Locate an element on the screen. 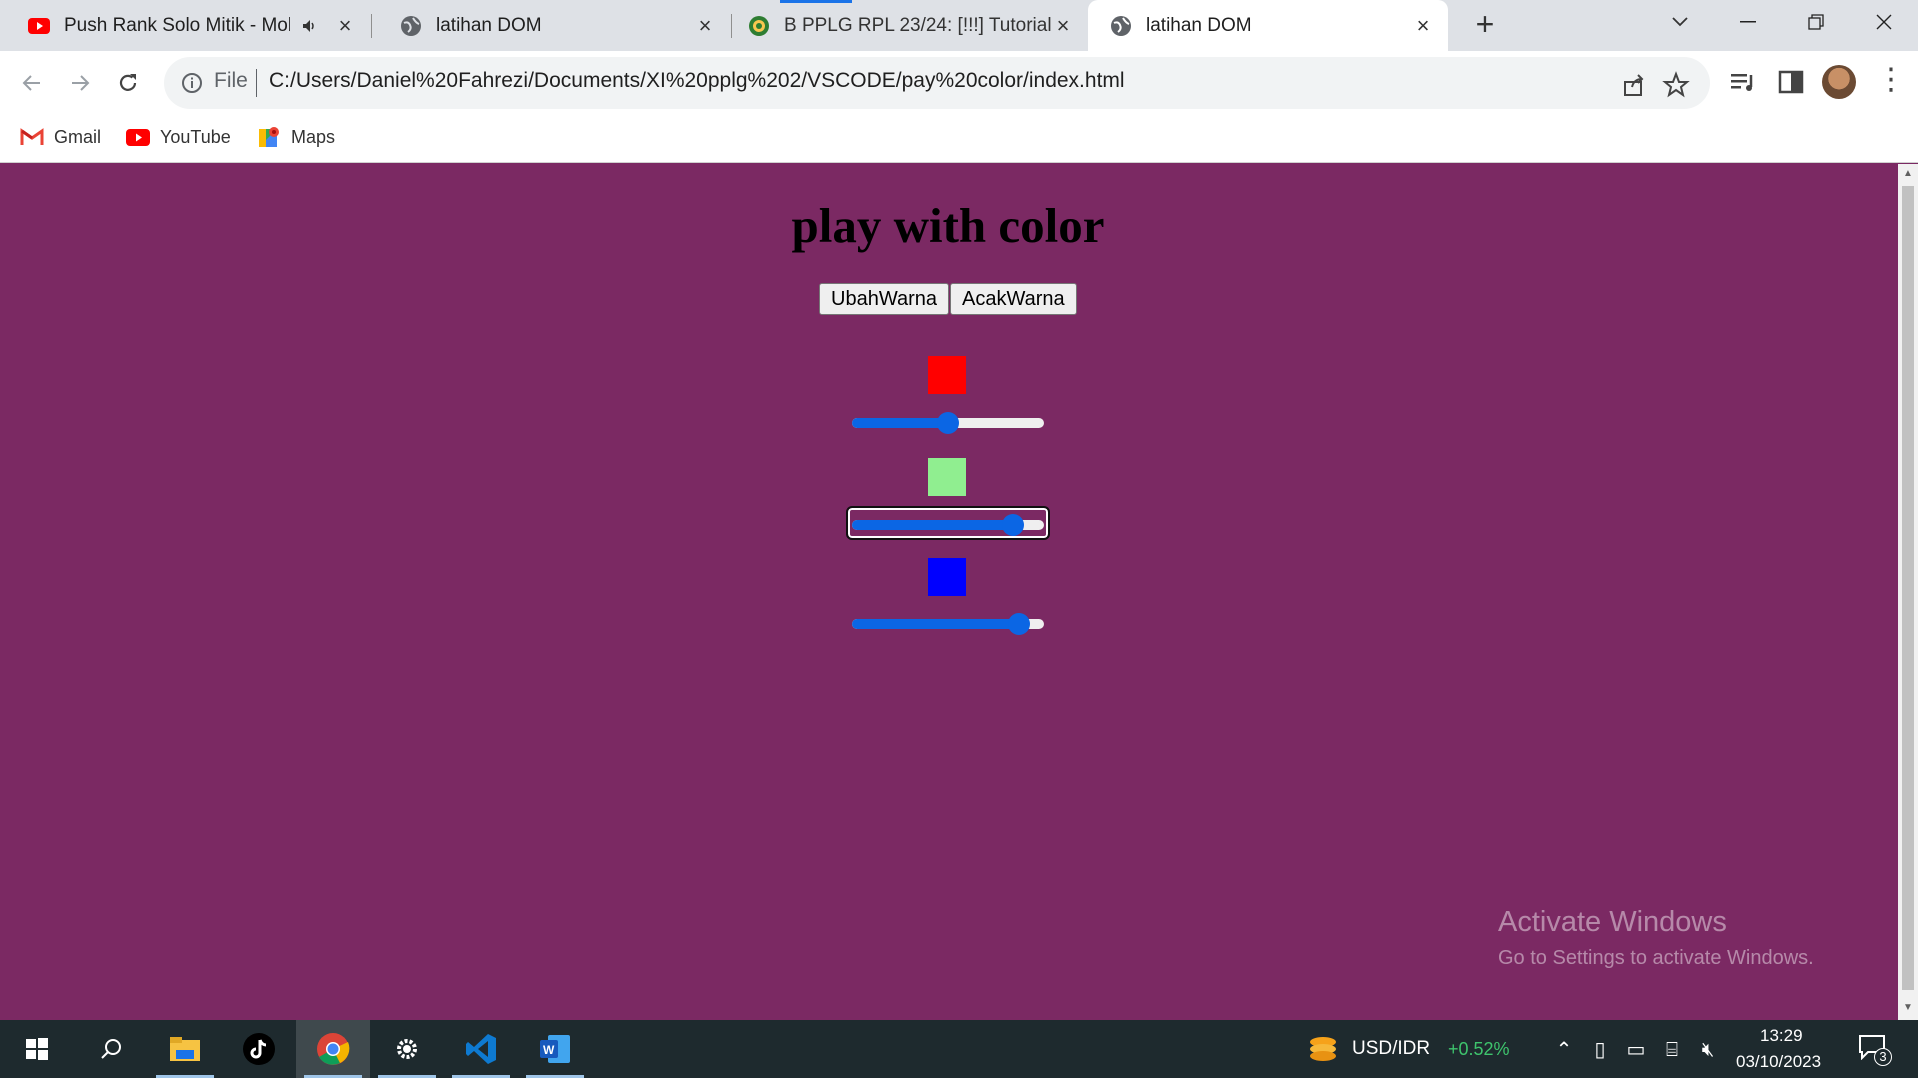 Image resolution: width=1918 pixels, height=1078 pixels. network-icon: ⌸ is located at coordinates (1672, 1050).